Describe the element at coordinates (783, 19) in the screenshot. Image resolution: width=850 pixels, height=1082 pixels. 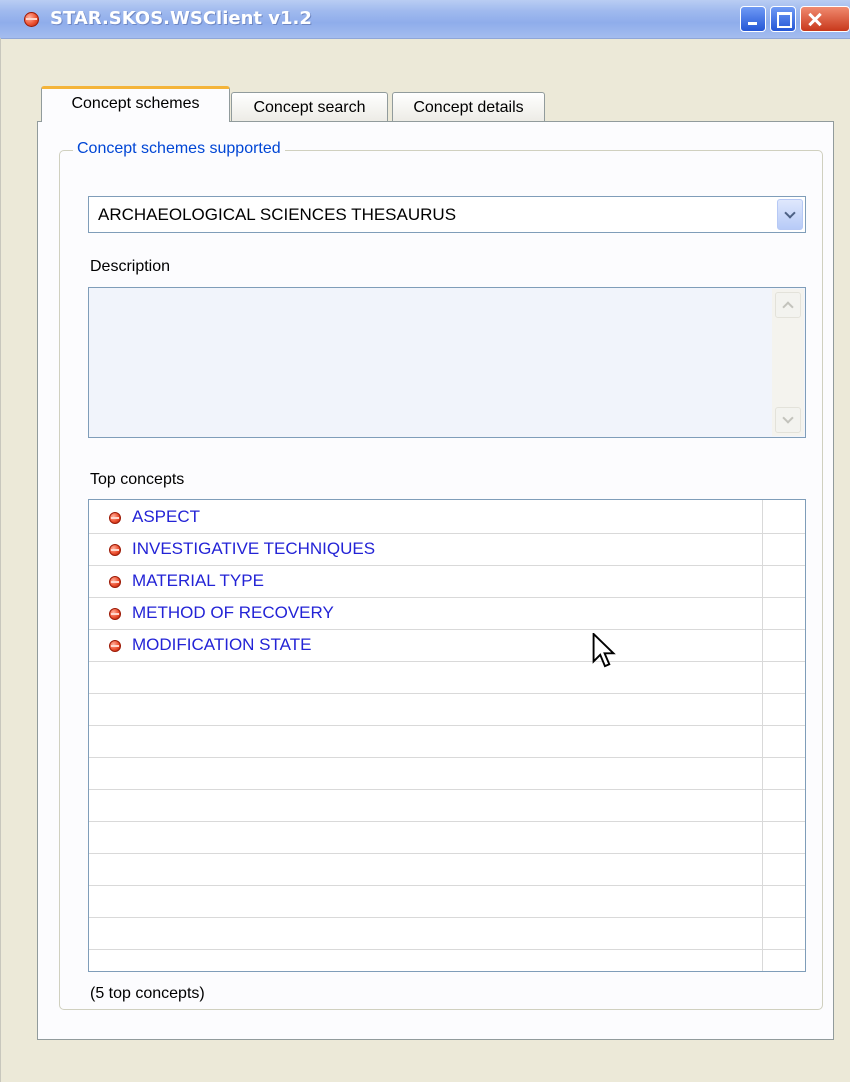
I see `maximize-button` at that location.